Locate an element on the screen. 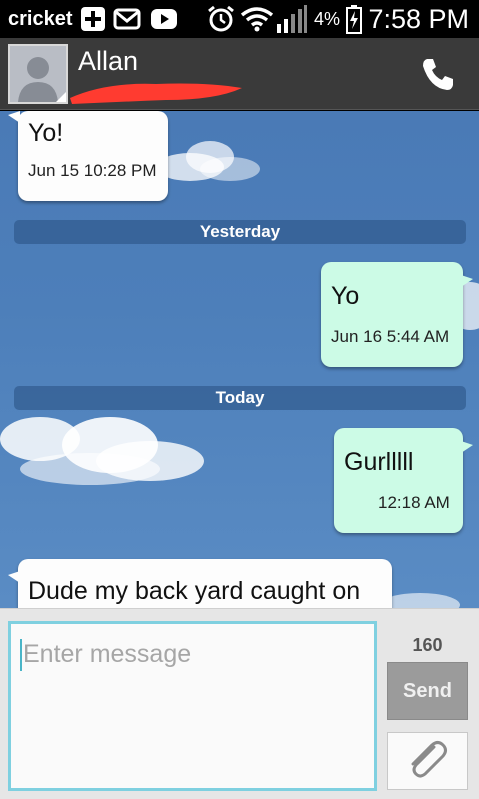  message-time: Jun 15 10:28 PM is located at coordinates (92, 170).